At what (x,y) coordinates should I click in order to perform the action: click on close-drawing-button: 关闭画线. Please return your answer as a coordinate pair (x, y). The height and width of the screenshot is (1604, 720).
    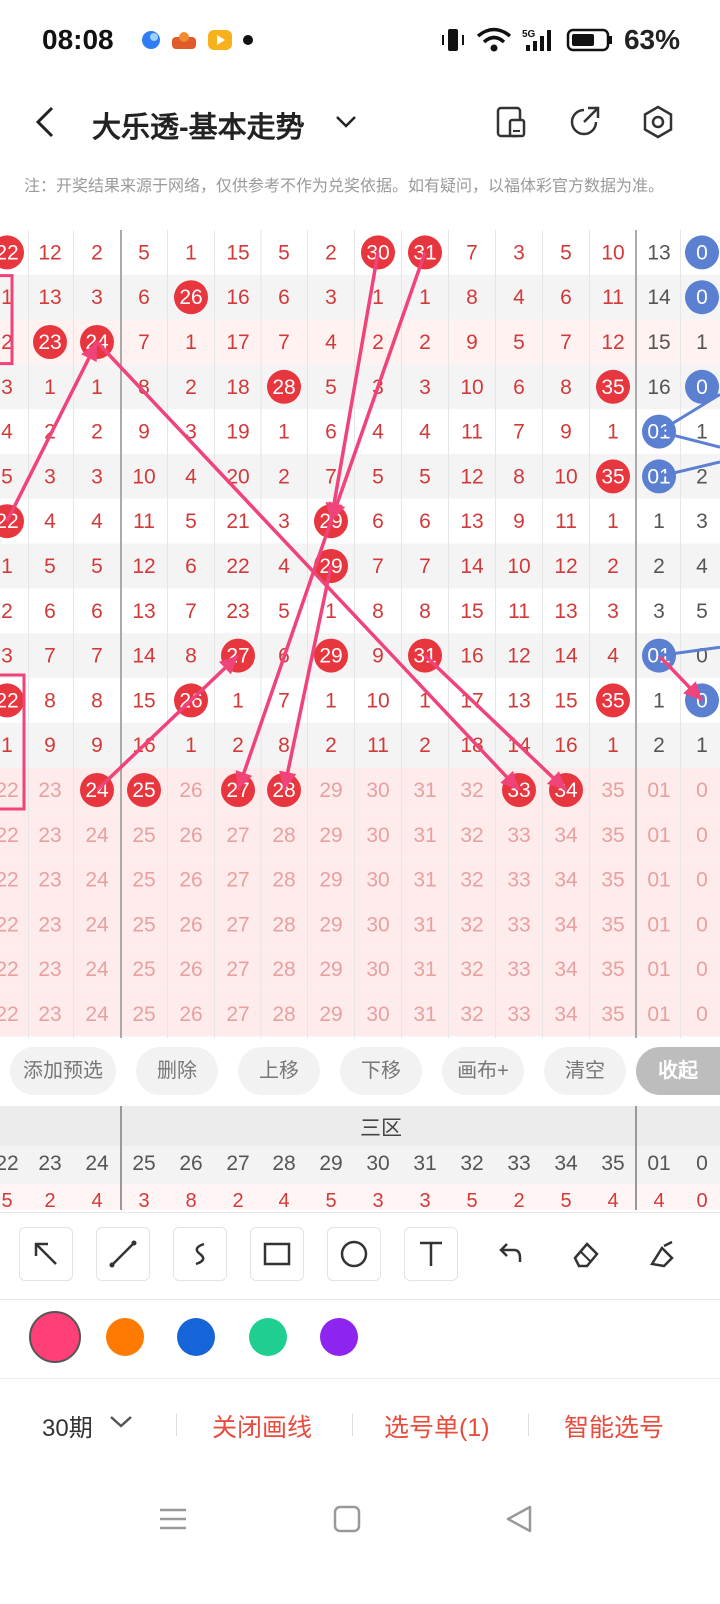
    Looking at the image, I should click on (262, 1426).